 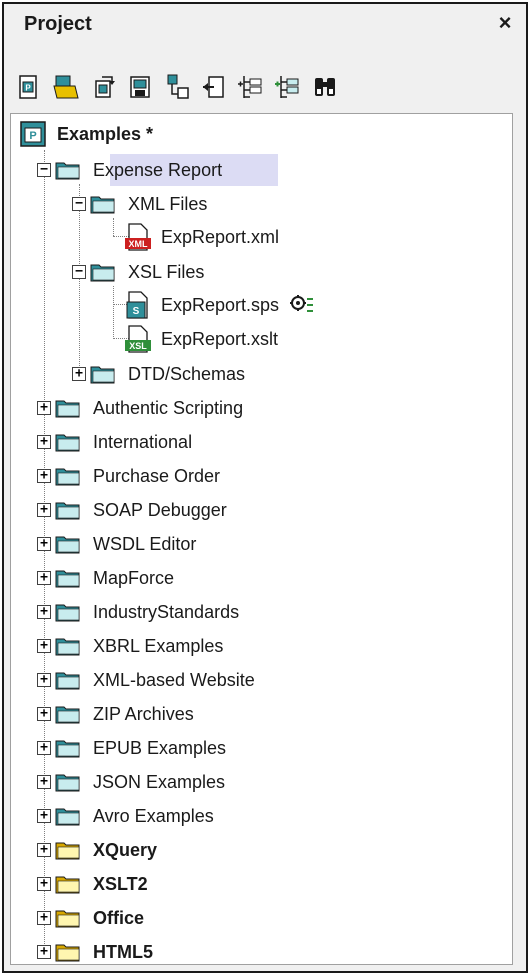 I want to click on tree-folder-xsl-files: XSL Files, so click(x=147, y=272).